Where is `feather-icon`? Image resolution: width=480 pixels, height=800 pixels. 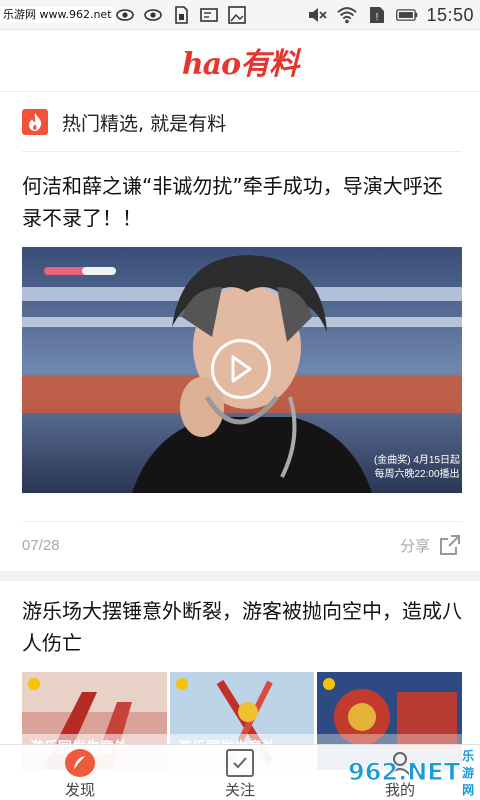 feather-icon is located at coordinates (80, 763).